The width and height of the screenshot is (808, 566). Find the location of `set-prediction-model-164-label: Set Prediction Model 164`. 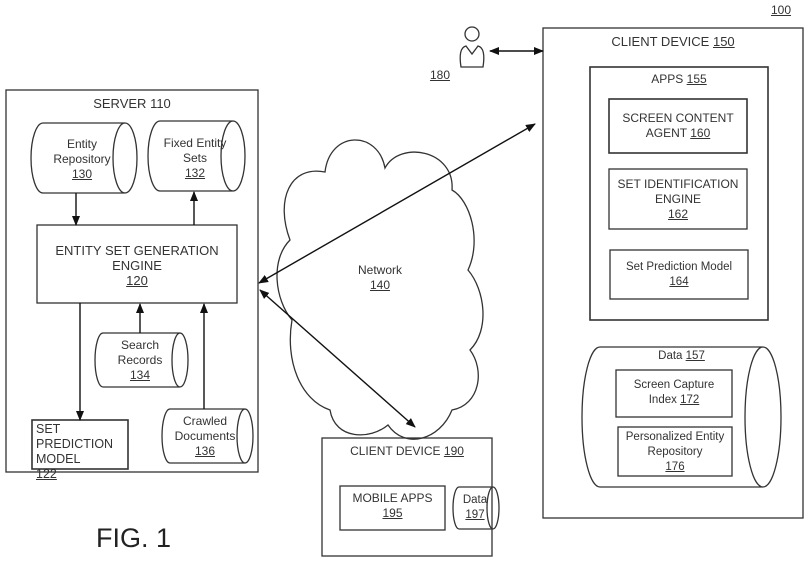

set-prediction-model-164-label: Set Prediction Model 164 is located at coordinates (679, 274).